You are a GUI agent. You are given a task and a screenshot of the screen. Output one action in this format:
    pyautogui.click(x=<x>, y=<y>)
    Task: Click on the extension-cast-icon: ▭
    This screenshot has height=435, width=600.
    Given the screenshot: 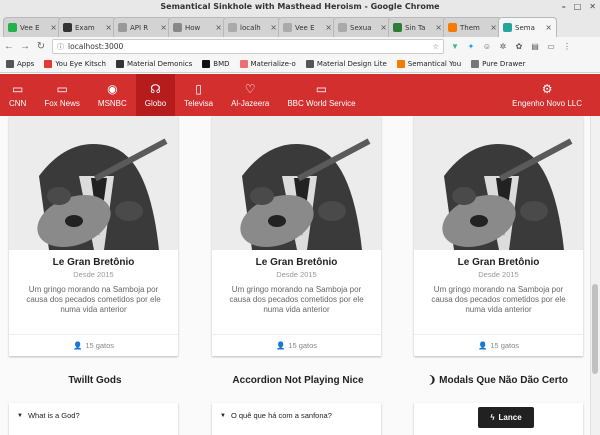 What is the action you would take?
    pyautogui.click(x=551, y=47)
    